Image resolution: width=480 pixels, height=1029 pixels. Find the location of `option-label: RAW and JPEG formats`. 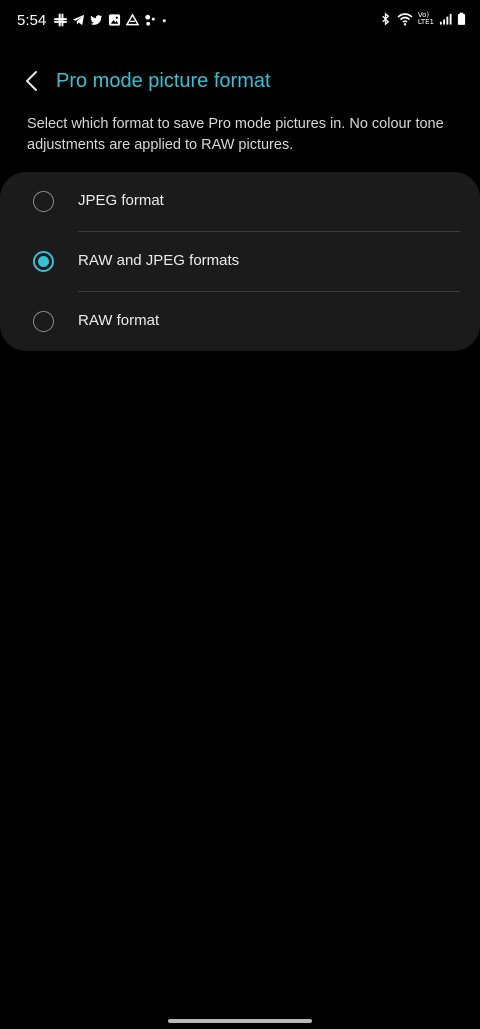

option-label: RAW and JPEG formats is located at coordinates (159, 260).